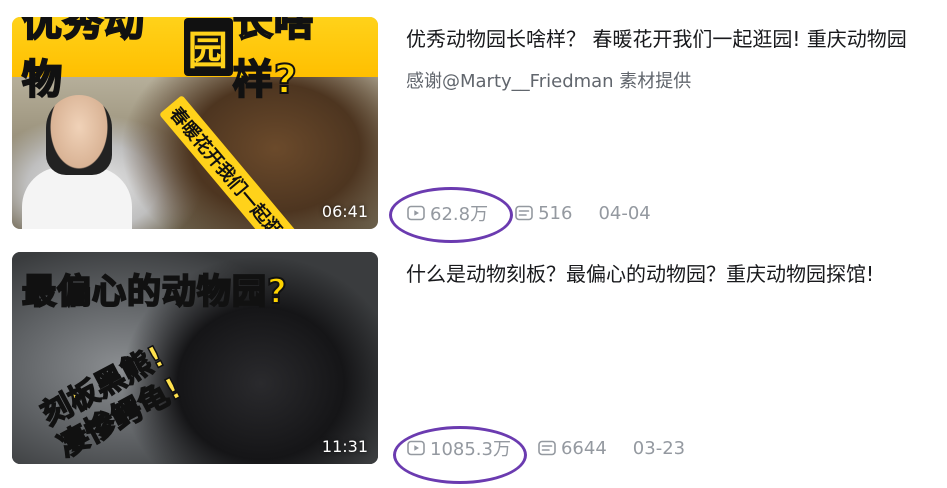 The height and width of the screenshot is (488, 947). What do you see at coordinates (549, 81) in the screenshot?
I see `video-description: 感谢@Marty__Friedman 素材提供` at bounding box center [549, 81].